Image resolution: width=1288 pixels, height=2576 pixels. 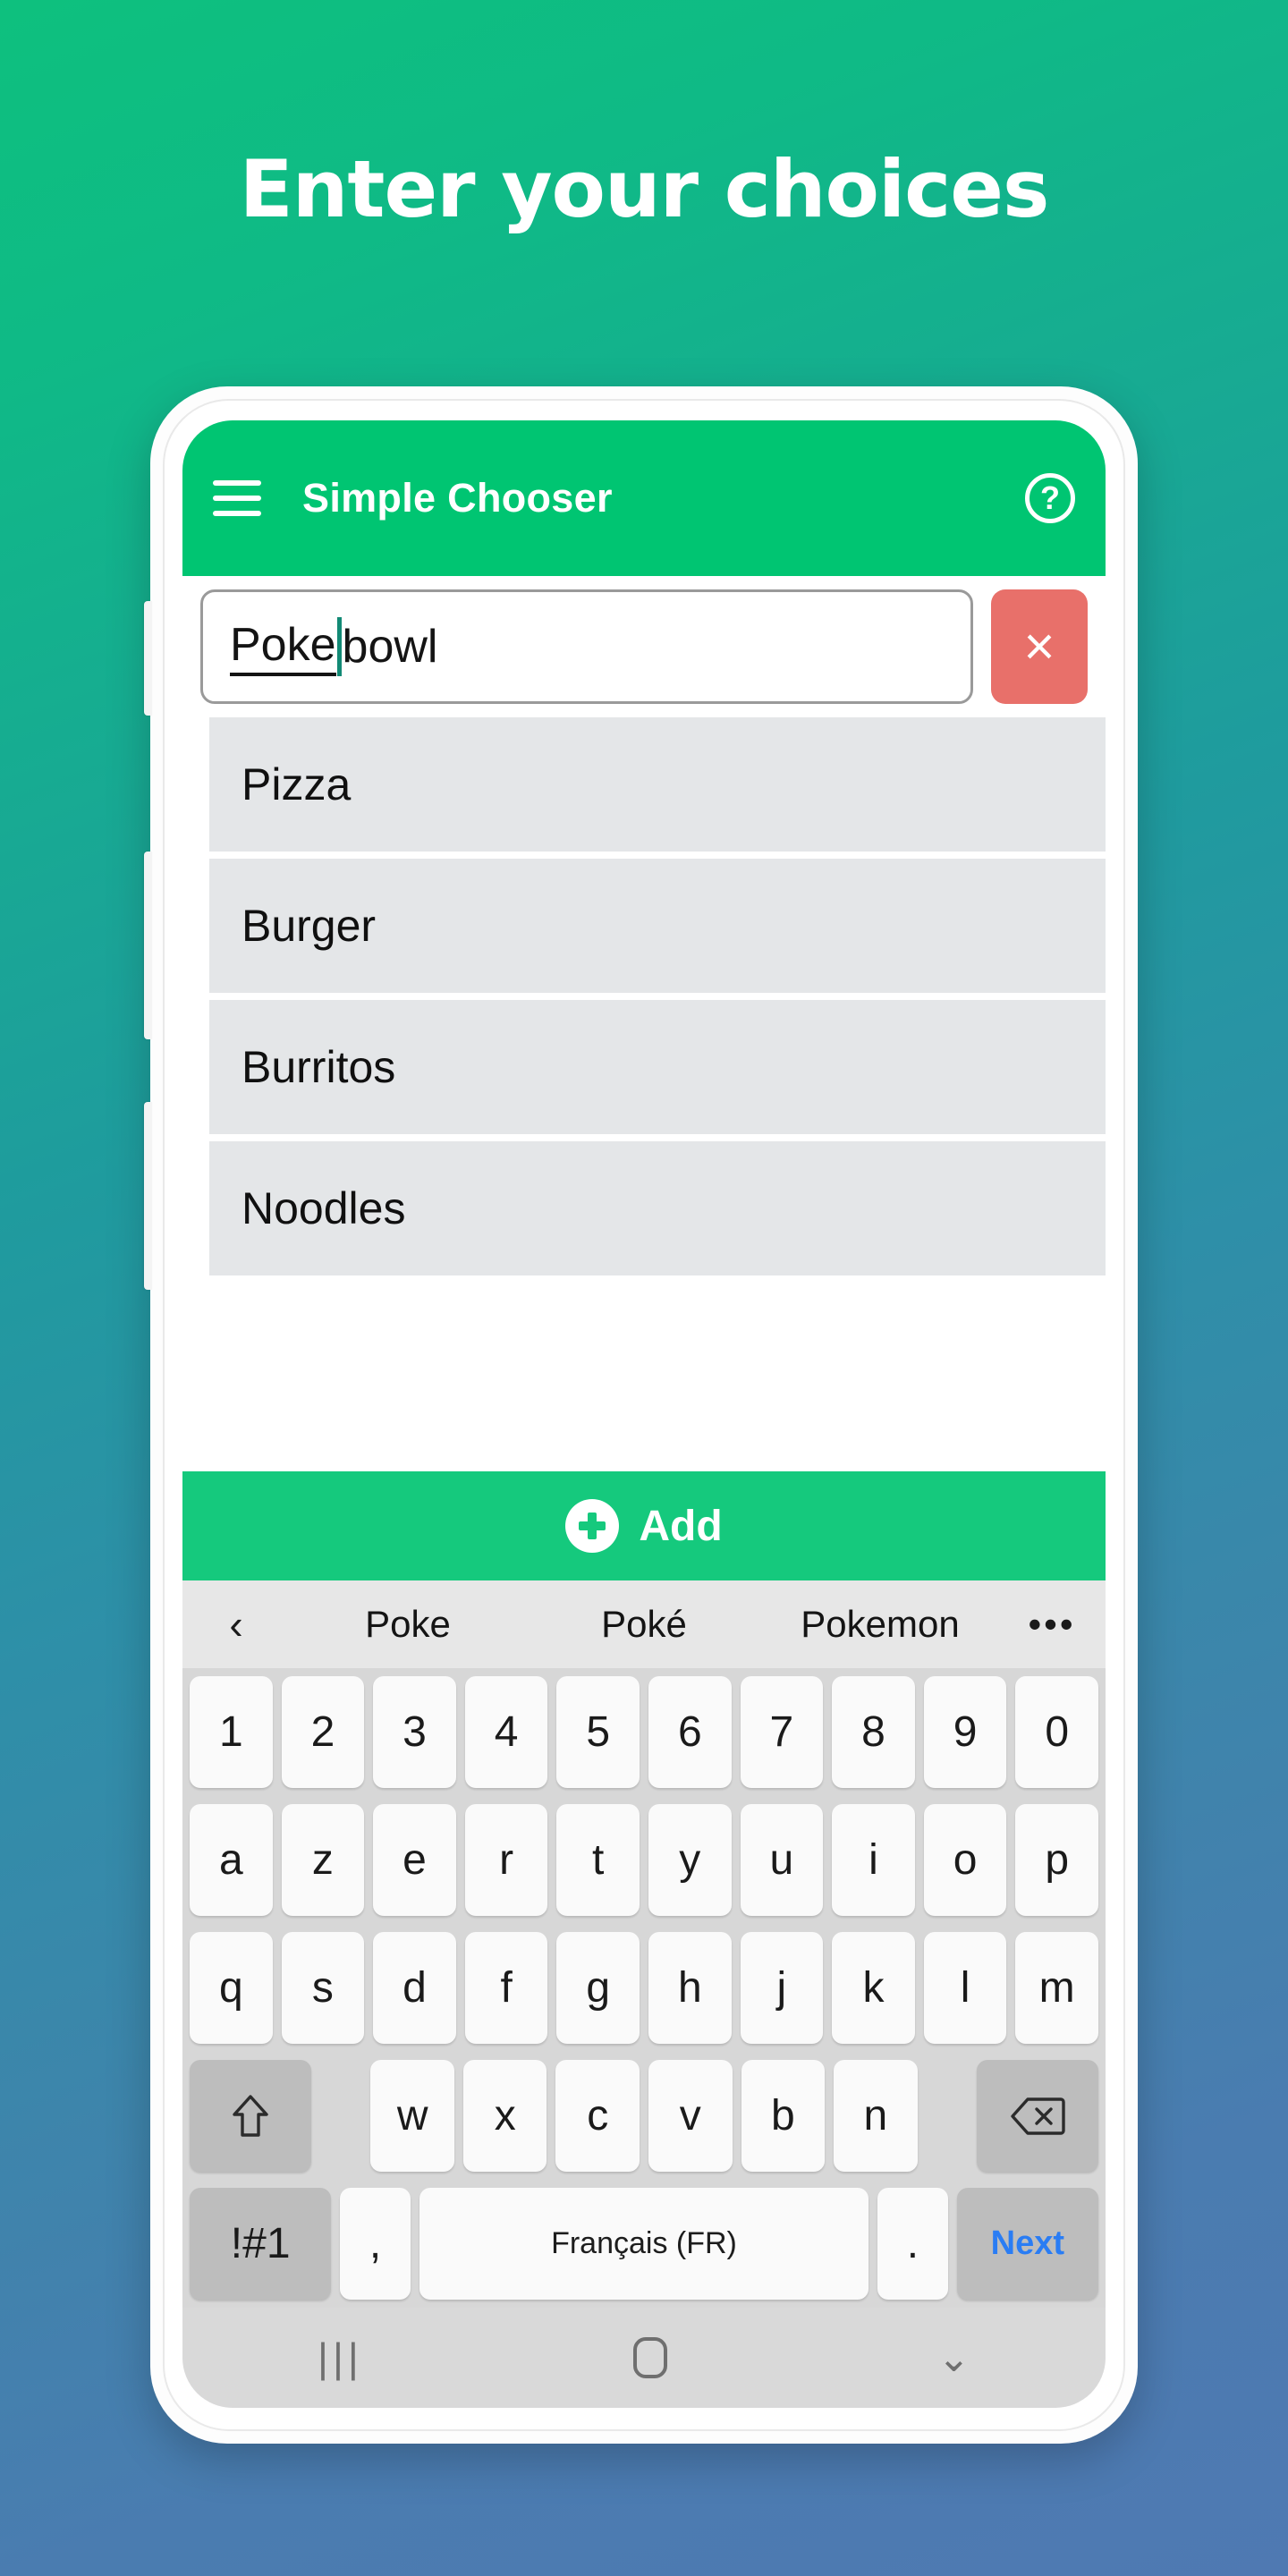 What do you see at coordinates (148, 945) in the screenshot?
I see `phone-side-button-middle` at bounding box center [148, 945].